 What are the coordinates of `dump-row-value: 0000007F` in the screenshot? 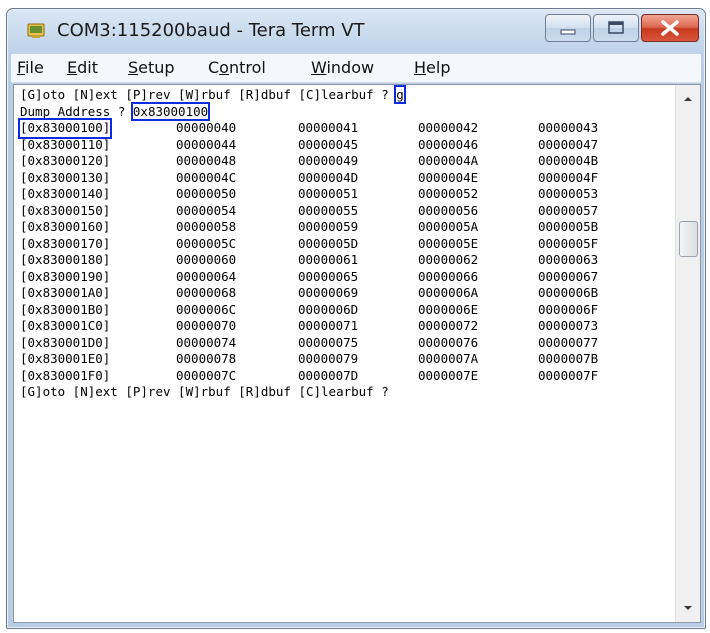 It's located at (568, 375).